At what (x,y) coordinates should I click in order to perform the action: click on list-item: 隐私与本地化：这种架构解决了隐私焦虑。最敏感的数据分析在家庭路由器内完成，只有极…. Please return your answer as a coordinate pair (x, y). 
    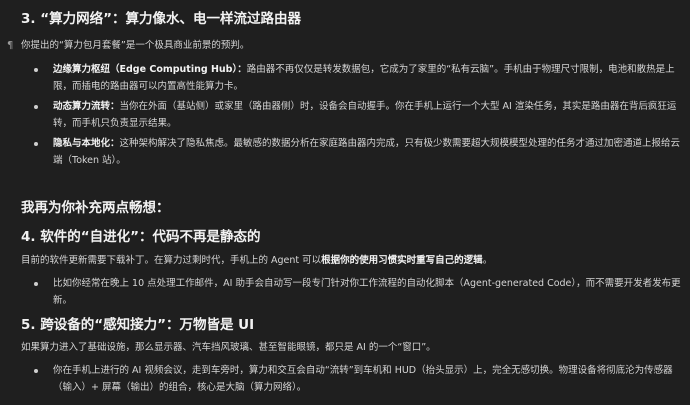
    Looking at the image, I should click on (367, 152).